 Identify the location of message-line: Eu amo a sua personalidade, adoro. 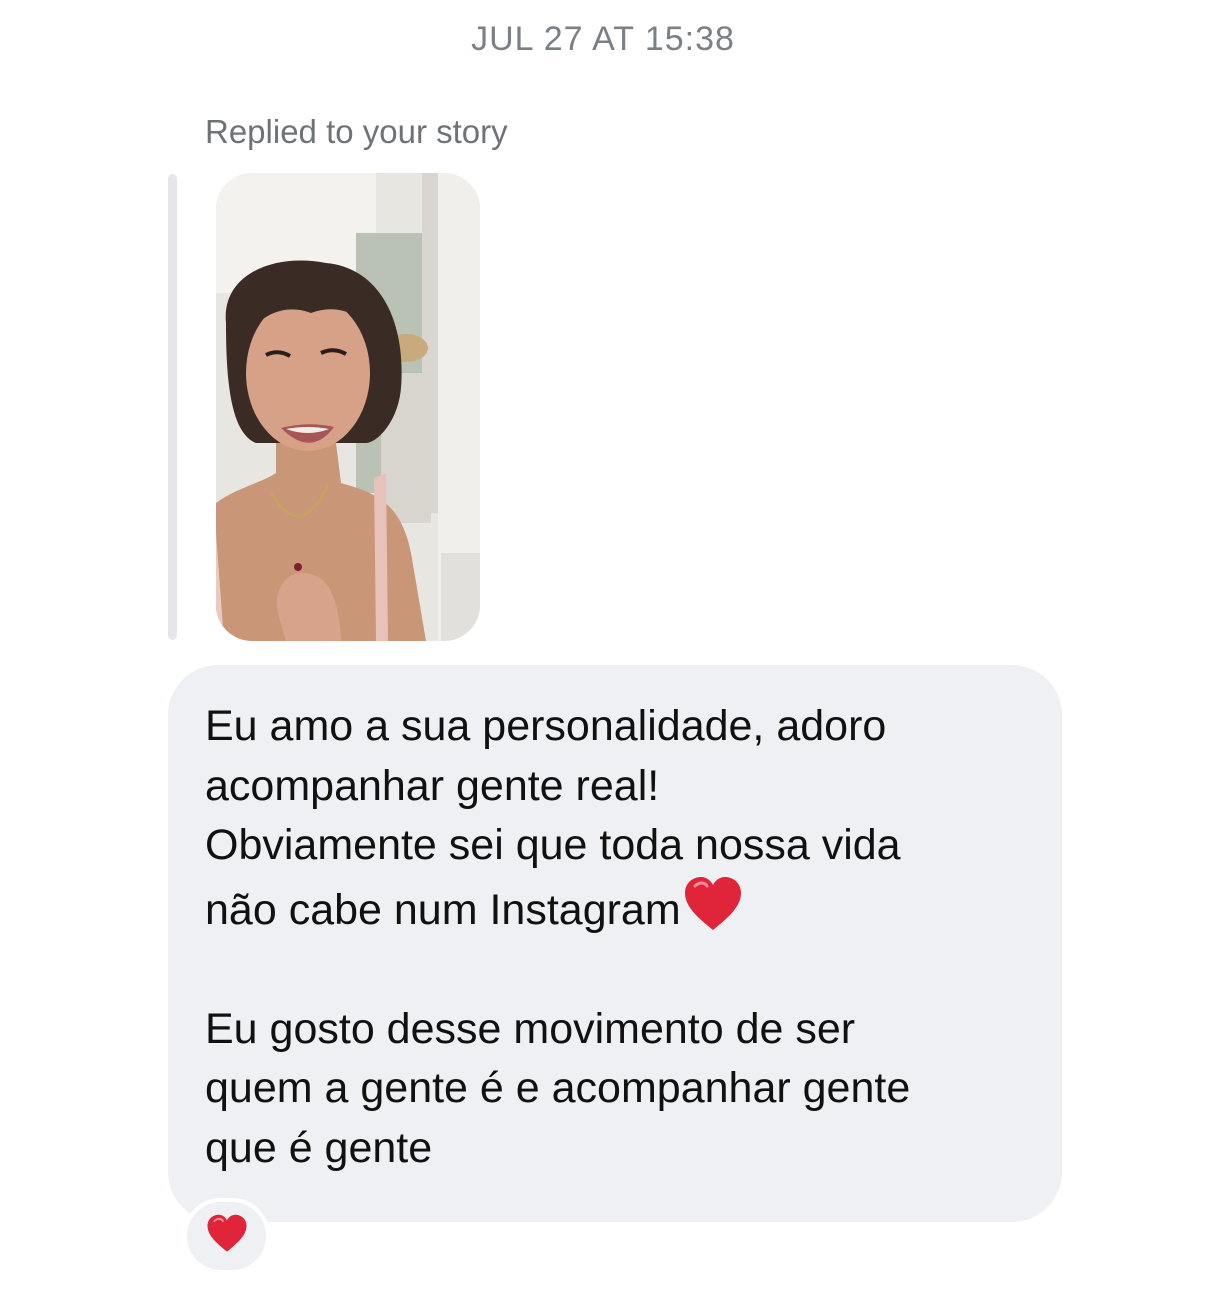
(546, 726).